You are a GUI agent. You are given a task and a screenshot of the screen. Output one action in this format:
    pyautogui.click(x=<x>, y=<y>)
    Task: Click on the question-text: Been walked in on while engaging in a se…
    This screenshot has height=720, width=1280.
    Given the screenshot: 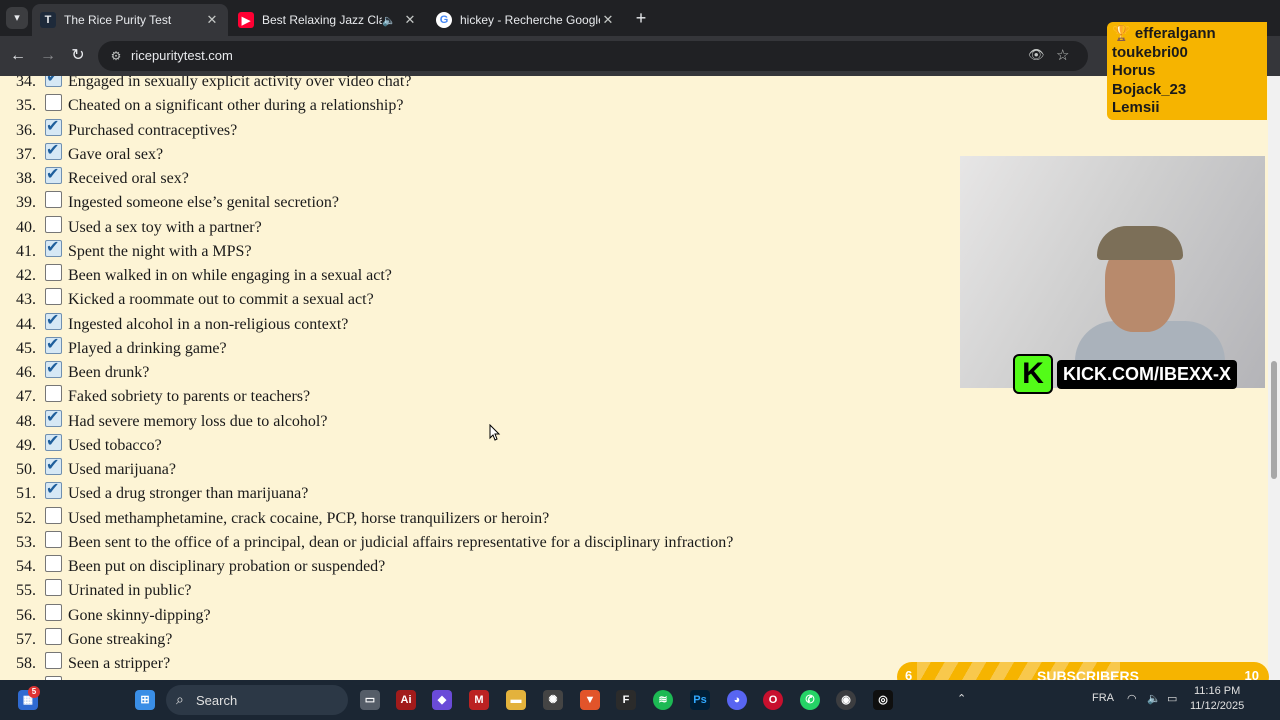 What is the action you would take?
    pyautogui.click(x=230, y=276)
    